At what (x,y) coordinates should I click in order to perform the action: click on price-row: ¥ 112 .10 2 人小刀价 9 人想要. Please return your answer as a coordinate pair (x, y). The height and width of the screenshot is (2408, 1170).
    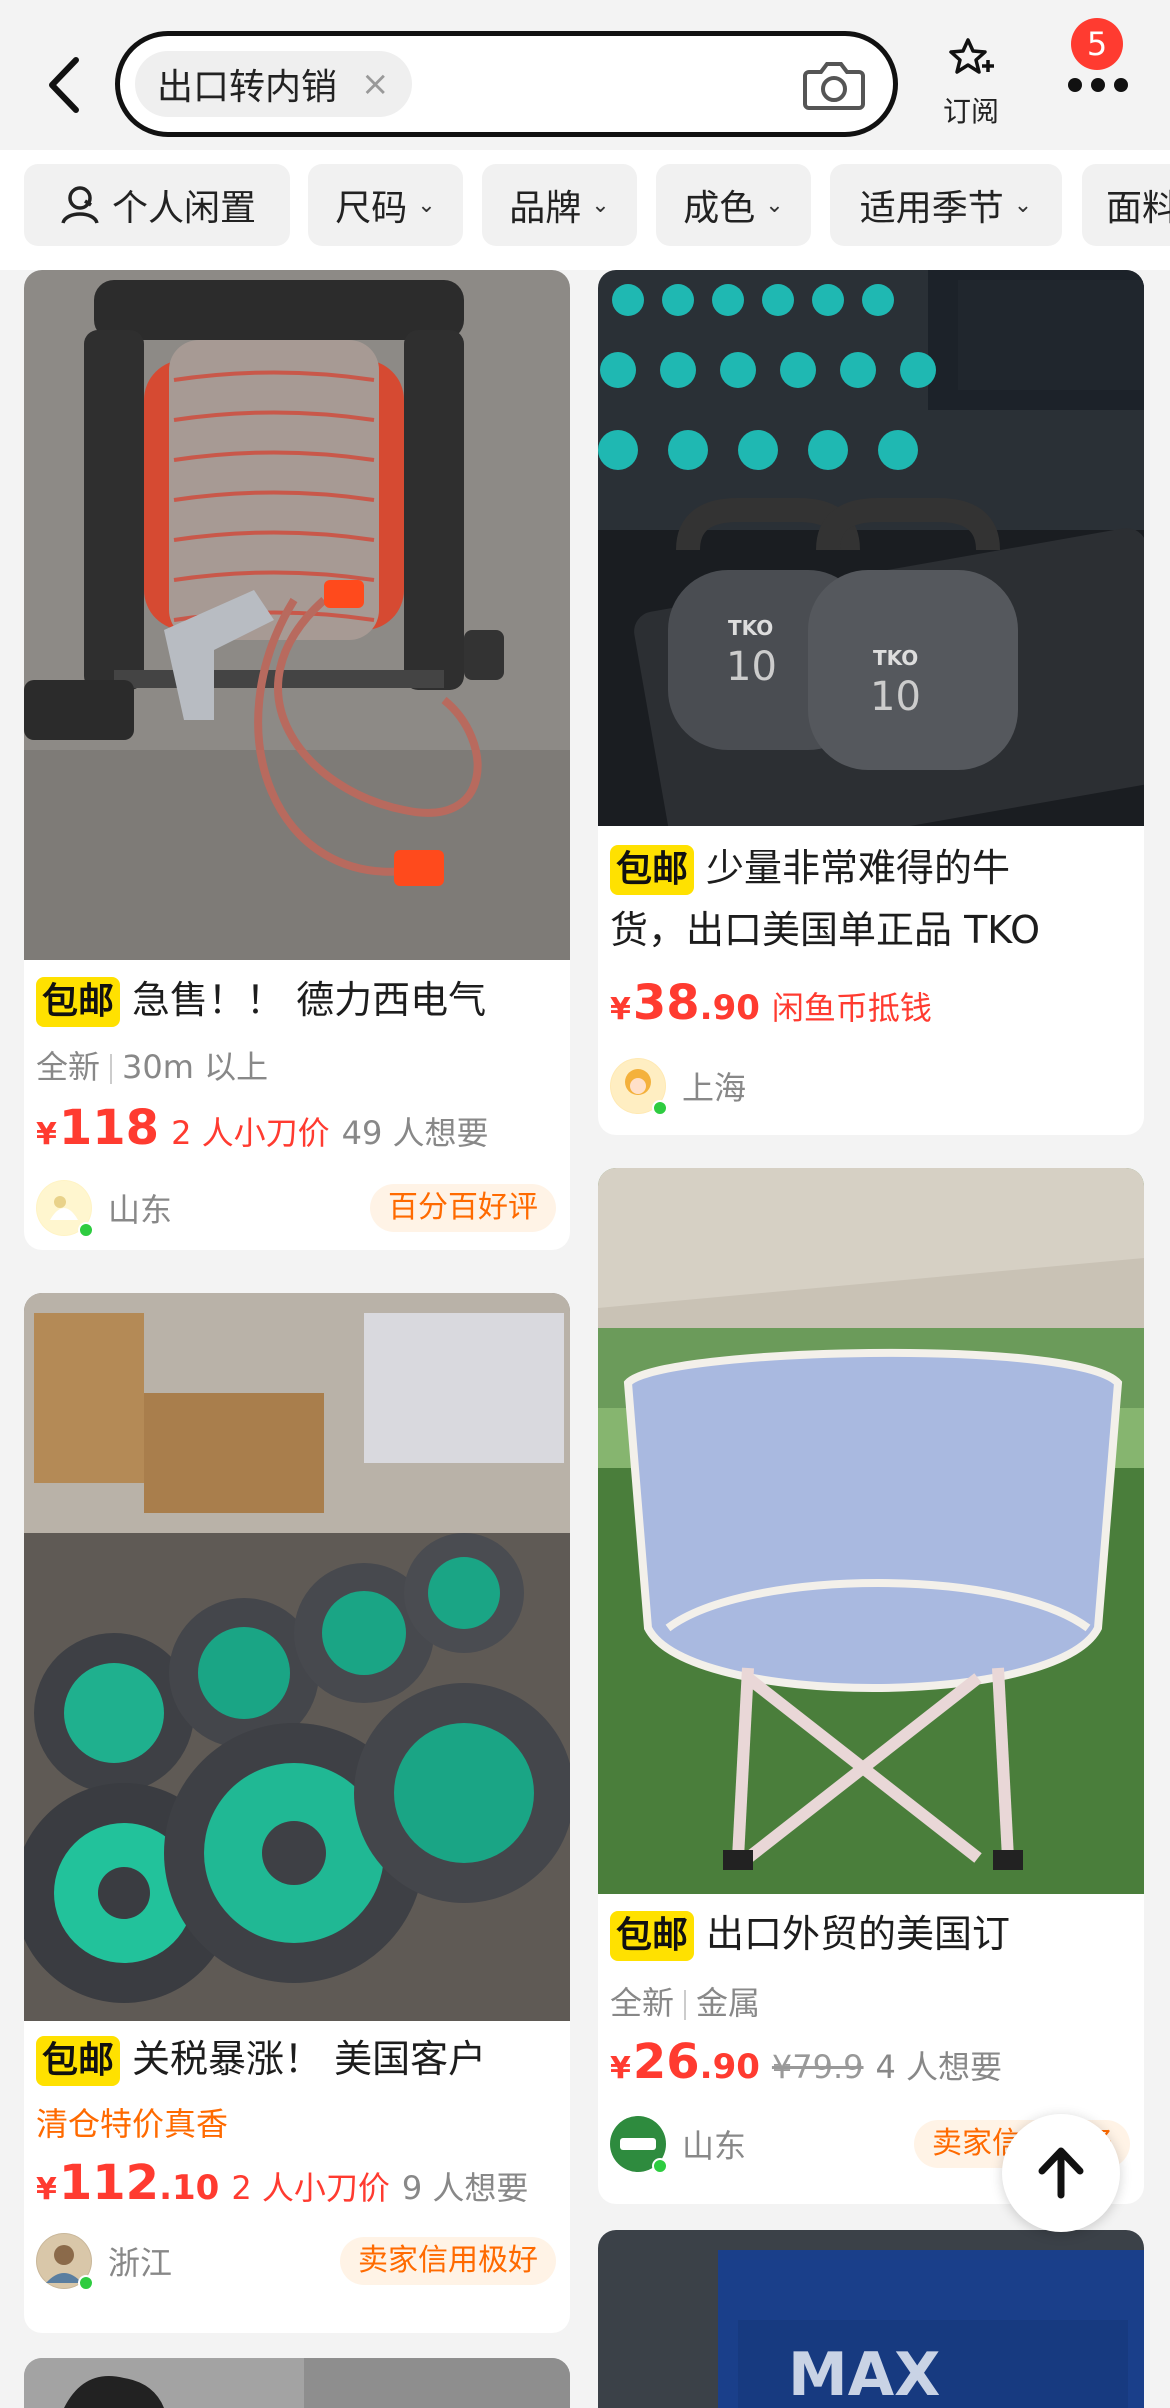
    Looking at the image, I should click on (282, 2183).